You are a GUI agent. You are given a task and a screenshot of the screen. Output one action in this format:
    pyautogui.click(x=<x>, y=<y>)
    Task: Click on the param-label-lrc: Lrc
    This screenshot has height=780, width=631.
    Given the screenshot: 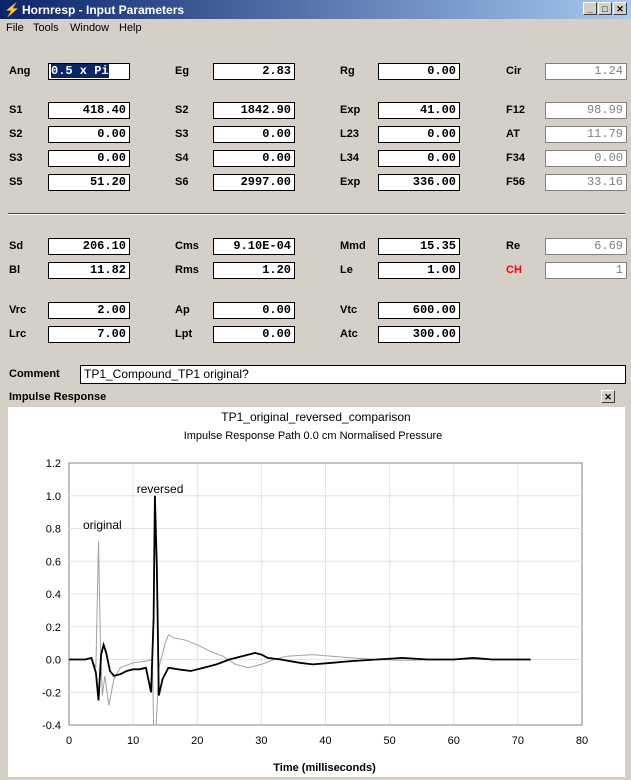 What is the action you would take?
    pyautogui.click(x=18, y=334)
    